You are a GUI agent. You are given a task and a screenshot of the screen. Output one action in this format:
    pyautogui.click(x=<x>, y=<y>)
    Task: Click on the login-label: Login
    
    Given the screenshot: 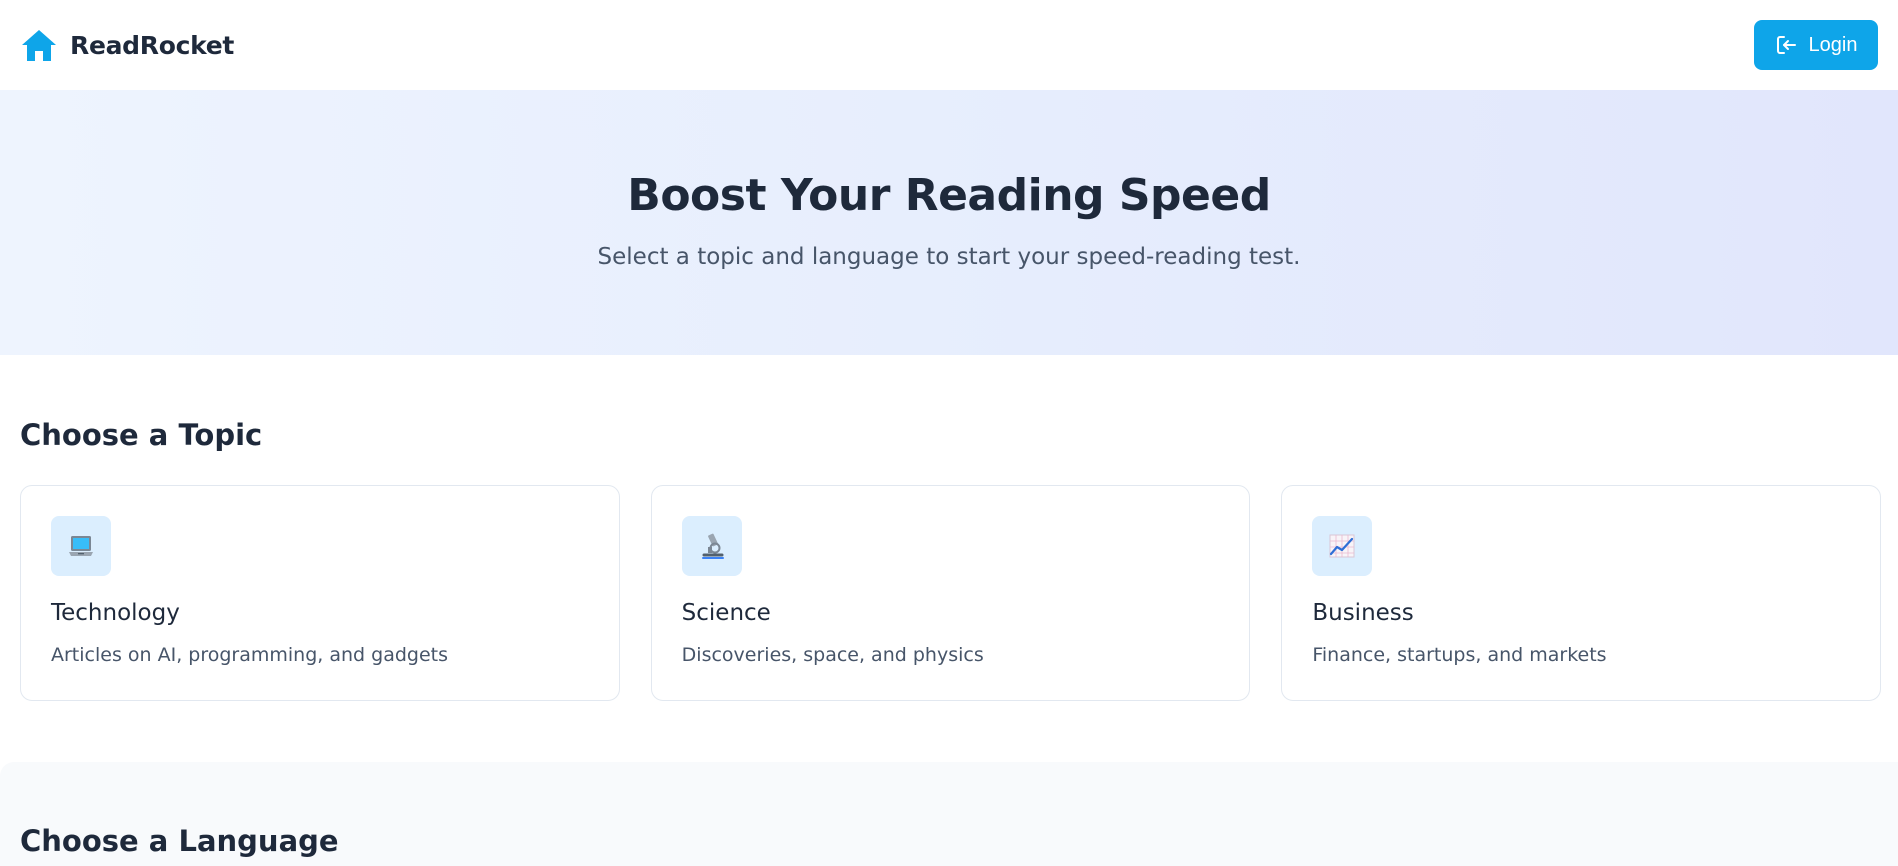 What is the action you would take?
    pyautogui.click(x=1833, y=44)
    